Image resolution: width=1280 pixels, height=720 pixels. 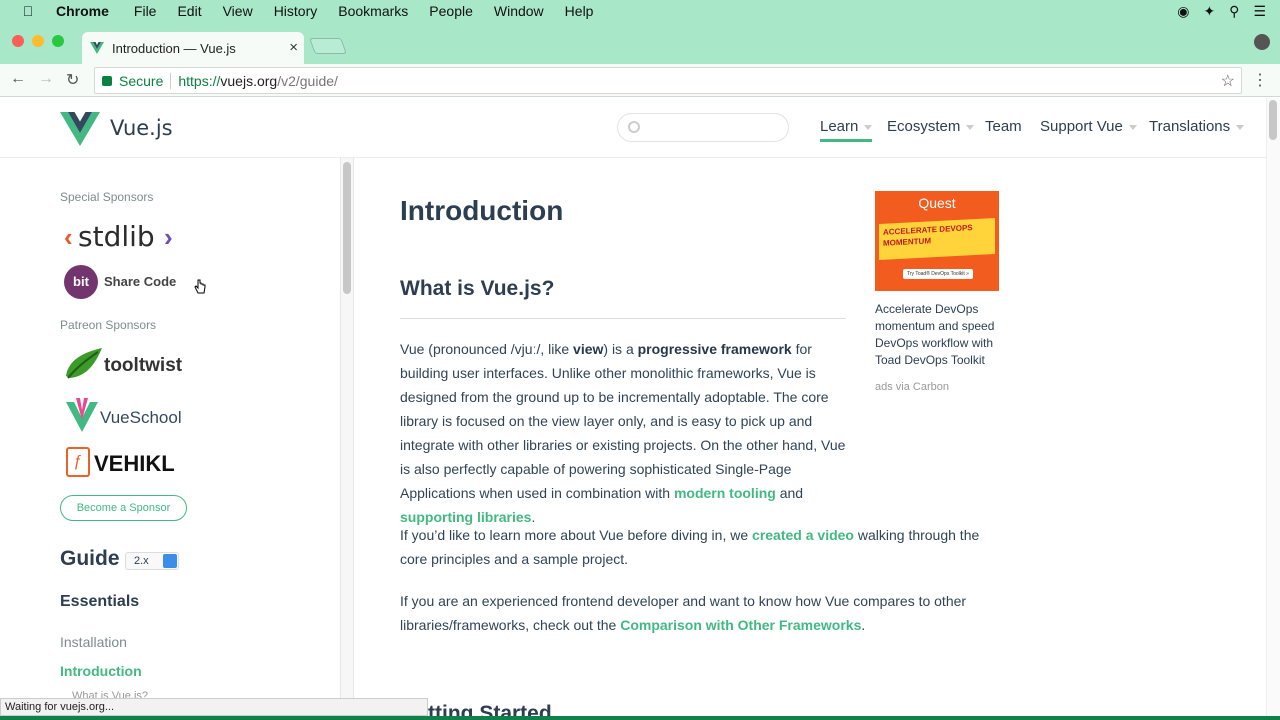 What do you see at coordinates (80, 129) in the screenshot?
I see `vue-logo-icon` at bounding box center [80, 129].